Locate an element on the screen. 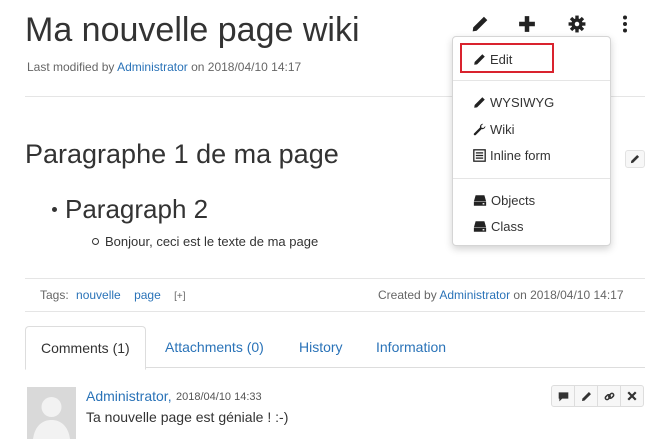  content-heading: Paragraphe 1 de ma page is located at coordinates (182, 154).